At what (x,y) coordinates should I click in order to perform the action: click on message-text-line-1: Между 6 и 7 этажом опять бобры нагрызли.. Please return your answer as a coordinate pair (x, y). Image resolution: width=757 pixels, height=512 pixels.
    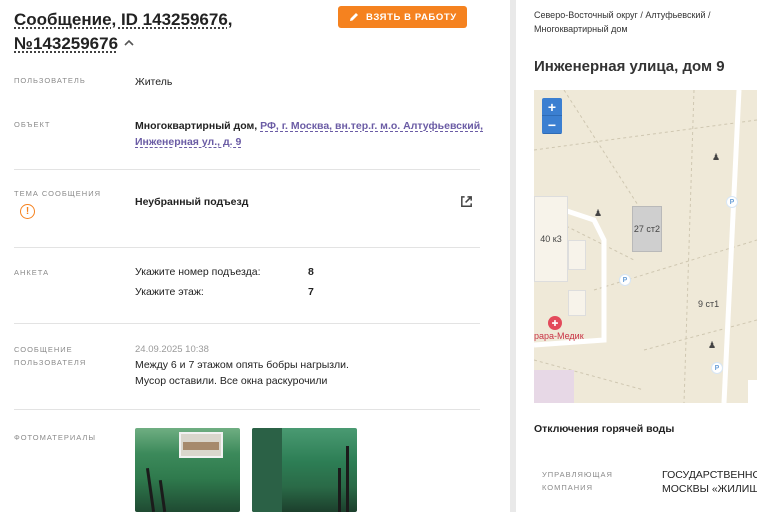
    Looking at the image, I should click on (242, 365).